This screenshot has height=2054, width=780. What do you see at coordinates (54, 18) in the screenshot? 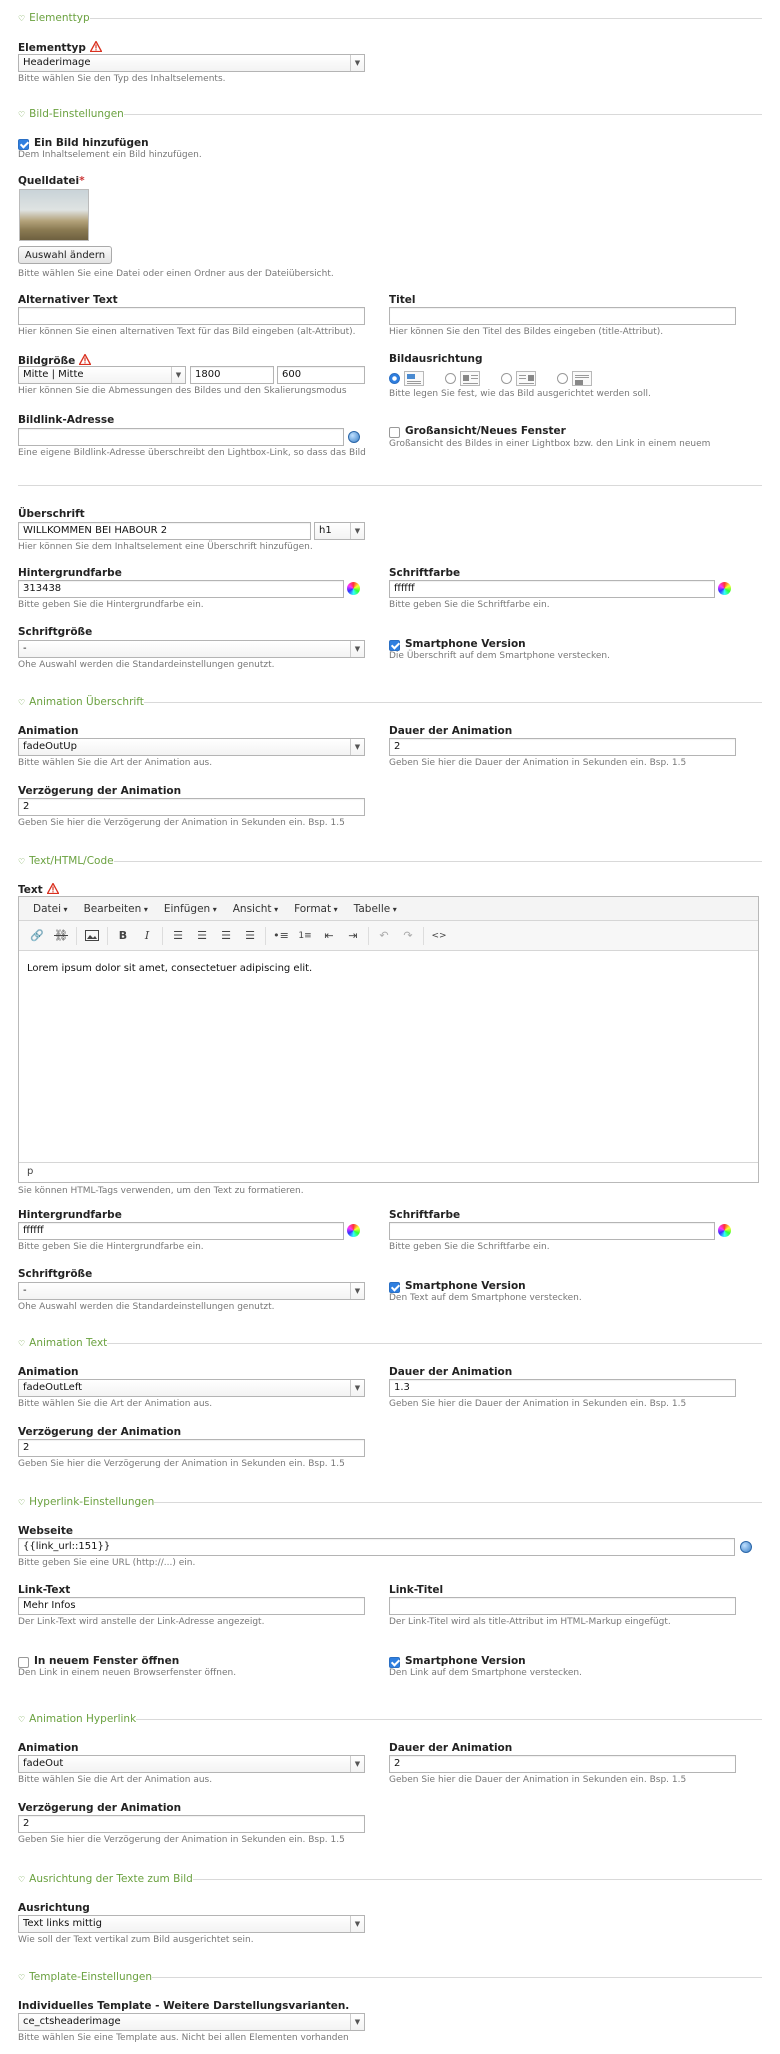
I see `legend-elementtyp: ♡ Elementtyp` at bounding box center [54, 18].